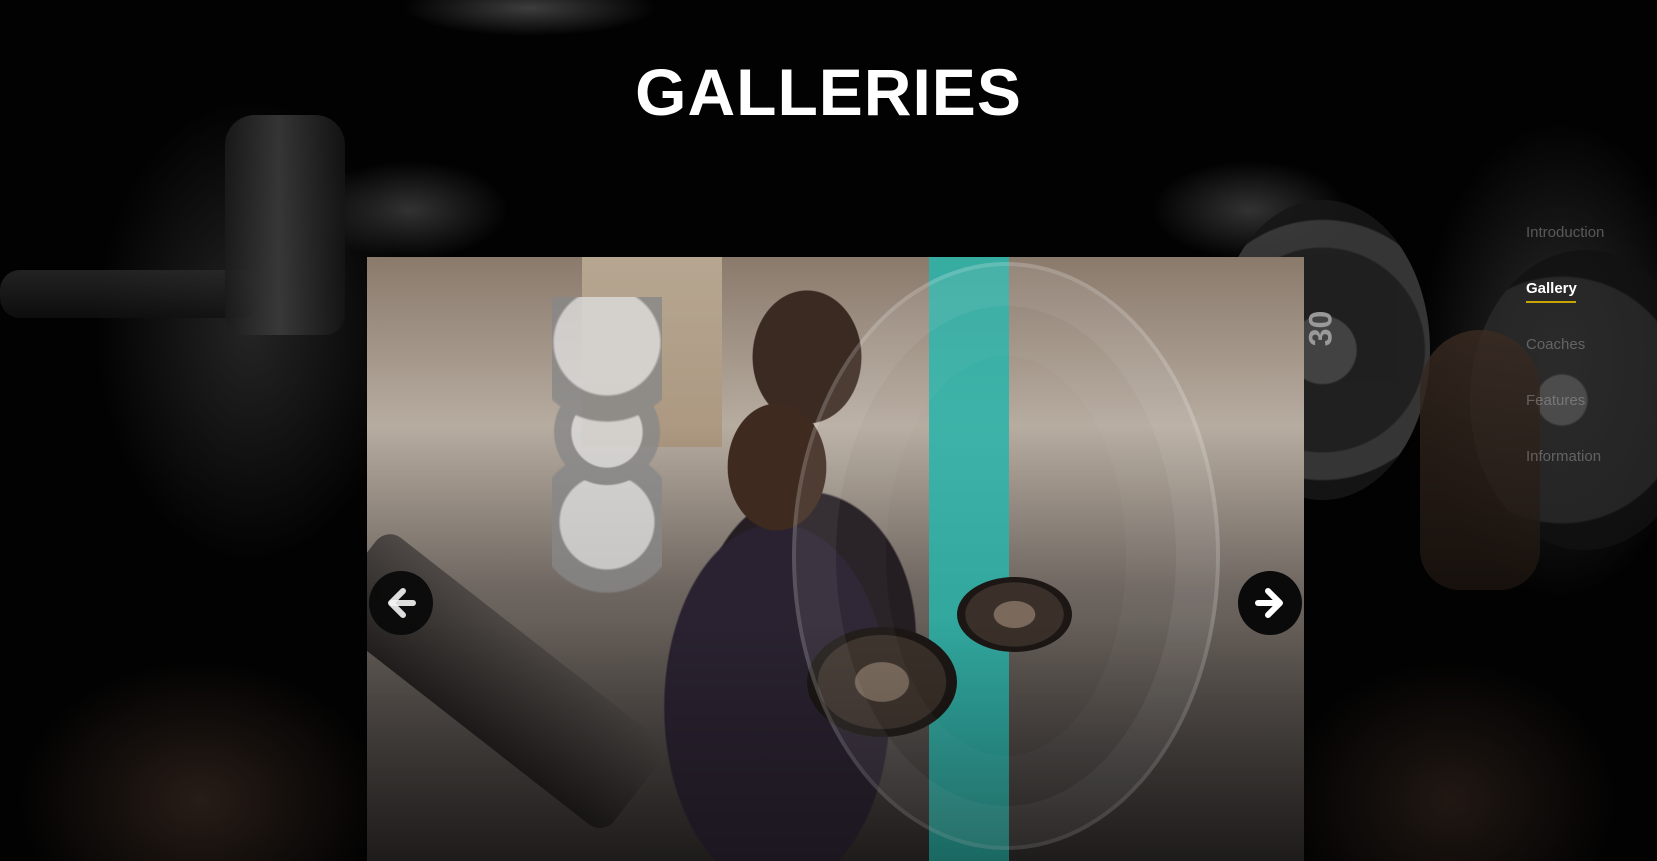  I want to click on nav-item-features: Features, so click(1586, 420).